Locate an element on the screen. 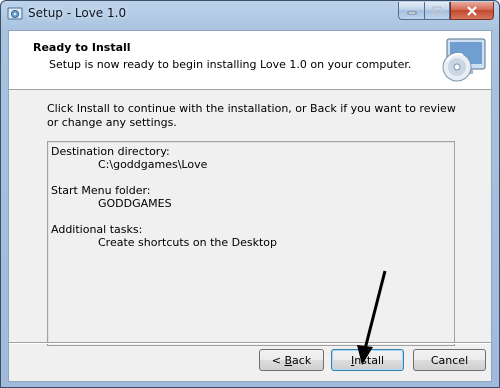 Image resolution: width=500 pixels, height=388 pixels. close-icon is located at coordinates (472, 10).